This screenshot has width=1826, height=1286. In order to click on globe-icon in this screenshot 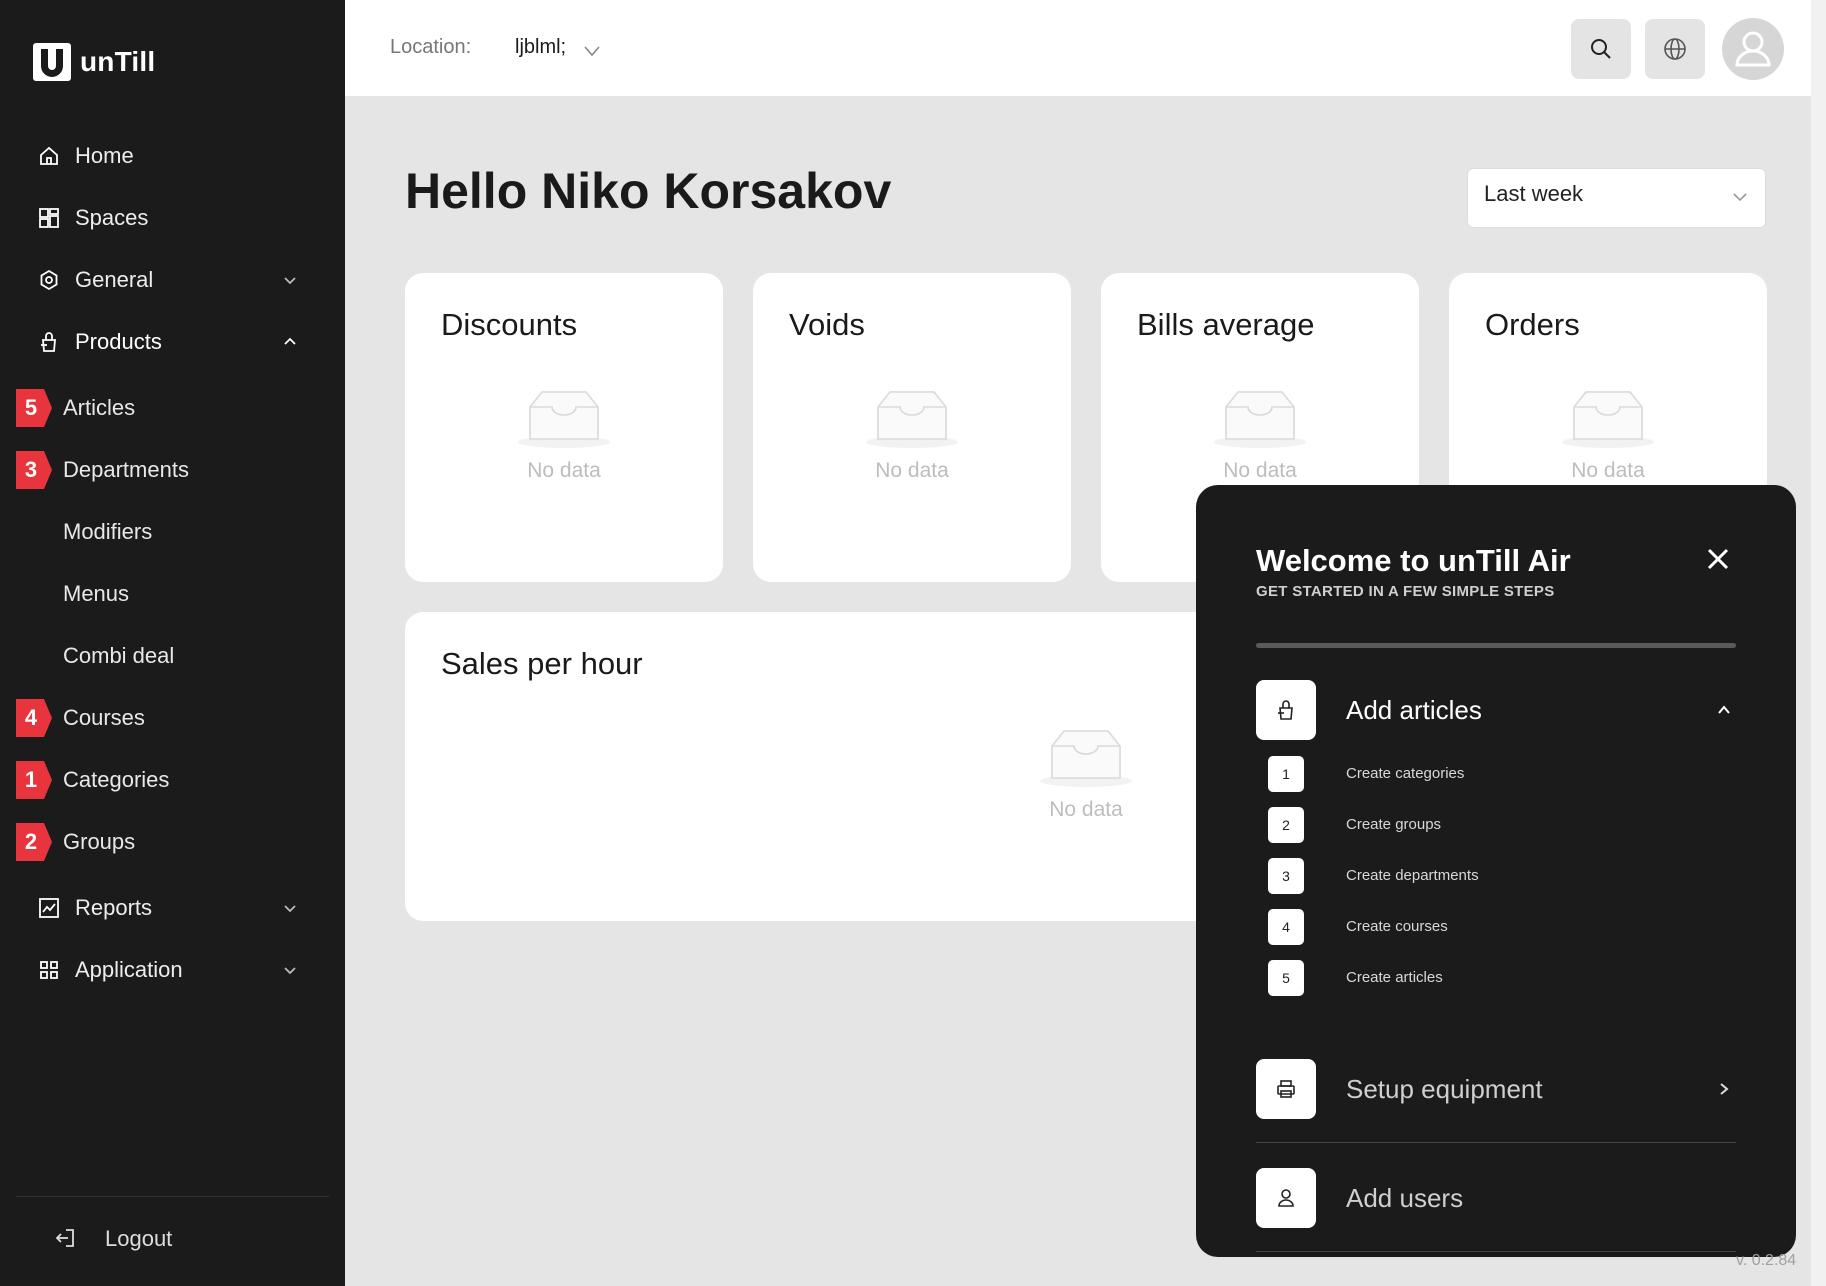, I will do `click(1675, 49)`.